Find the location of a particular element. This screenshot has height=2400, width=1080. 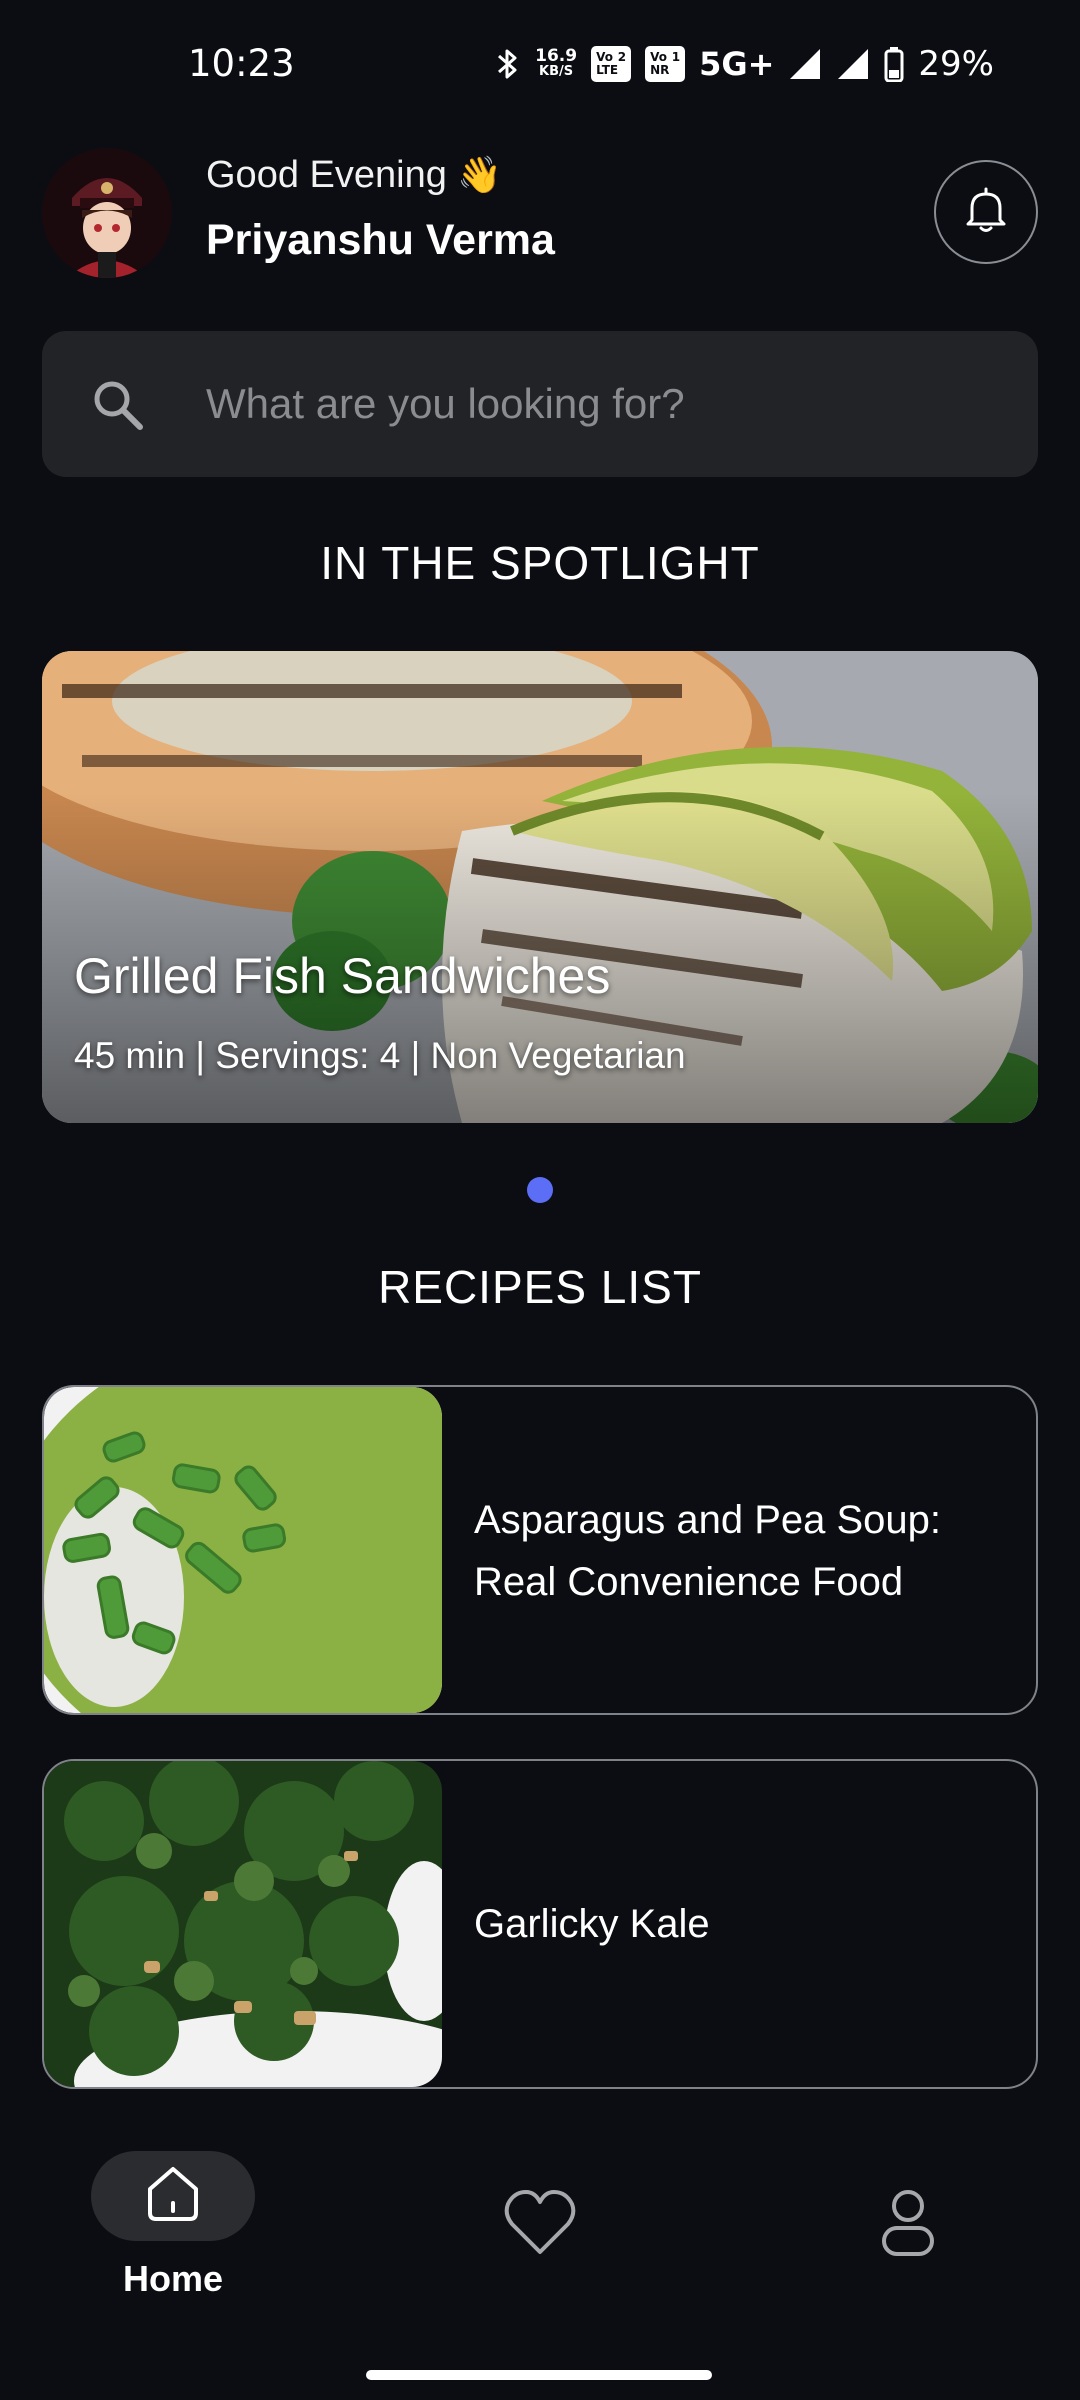

avatar is located at coordinates (107, 213).